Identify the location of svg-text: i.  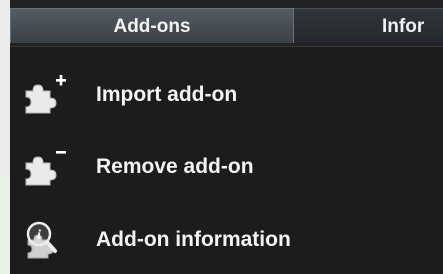
(39, 235).